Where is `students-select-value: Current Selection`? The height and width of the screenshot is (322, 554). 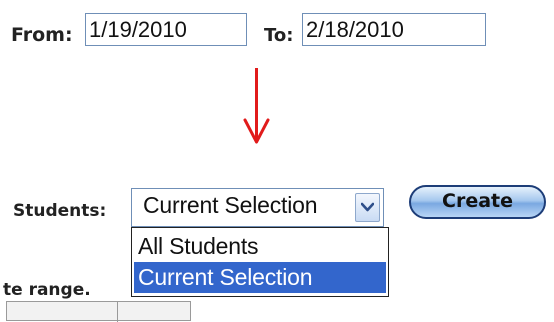
students-select-value: Current Selection is located at coordinates (230, 205).